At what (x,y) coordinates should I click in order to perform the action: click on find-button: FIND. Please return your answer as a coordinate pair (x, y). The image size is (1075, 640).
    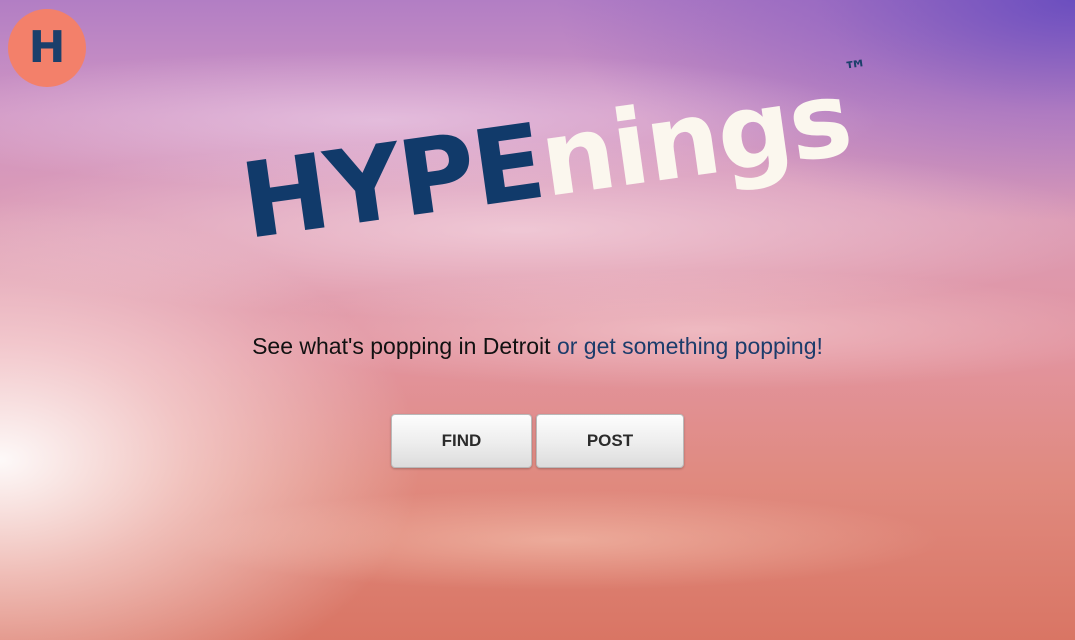
    Looking at the image, I should click on (461, 441).